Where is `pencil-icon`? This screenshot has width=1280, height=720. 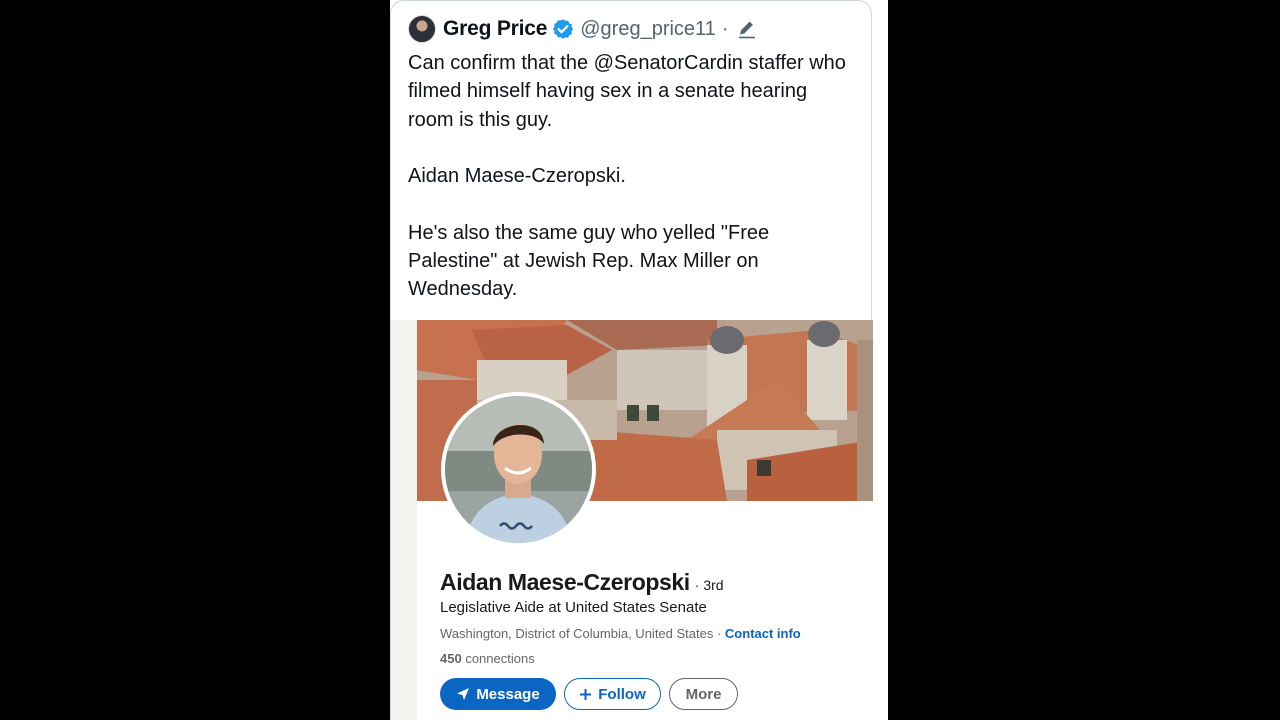
pencil-icon is located at coordinates (747, 29).